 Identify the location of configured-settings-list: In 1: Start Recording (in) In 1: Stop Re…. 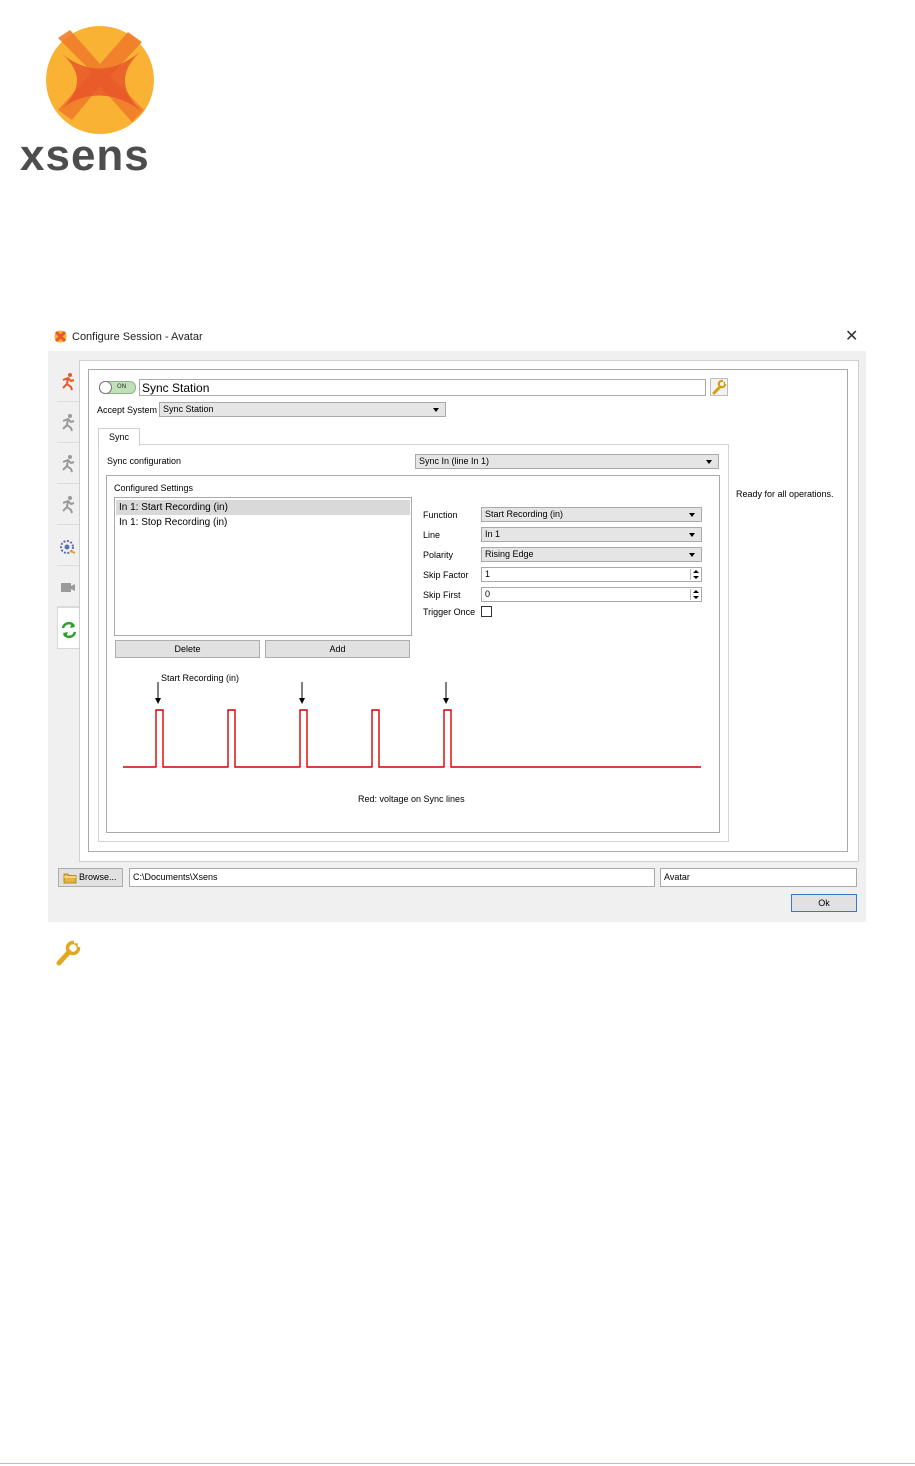
(263, 566).